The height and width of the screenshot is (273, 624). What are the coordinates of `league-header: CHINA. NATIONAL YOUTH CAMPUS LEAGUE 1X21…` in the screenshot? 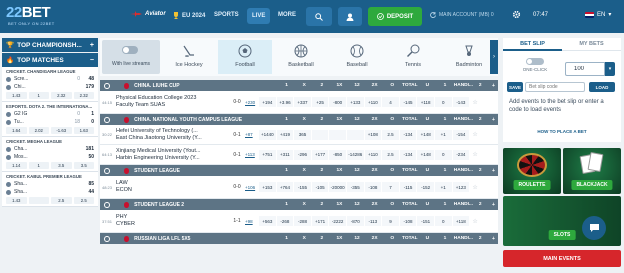 It's located at (299, 119).